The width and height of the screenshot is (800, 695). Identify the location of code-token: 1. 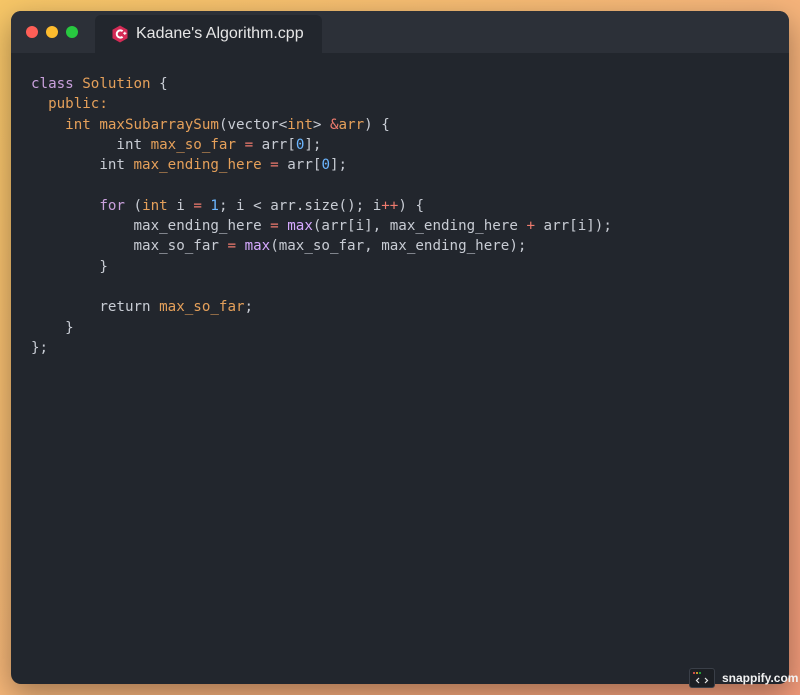
(214, 205).